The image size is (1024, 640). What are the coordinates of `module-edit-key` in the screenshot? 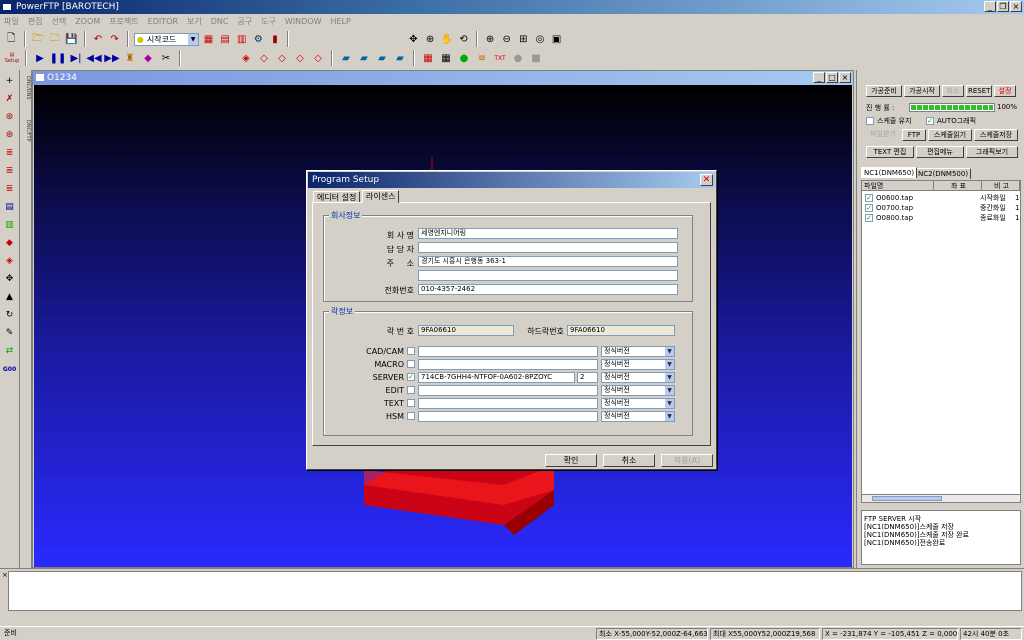 It's located at (508, 390).